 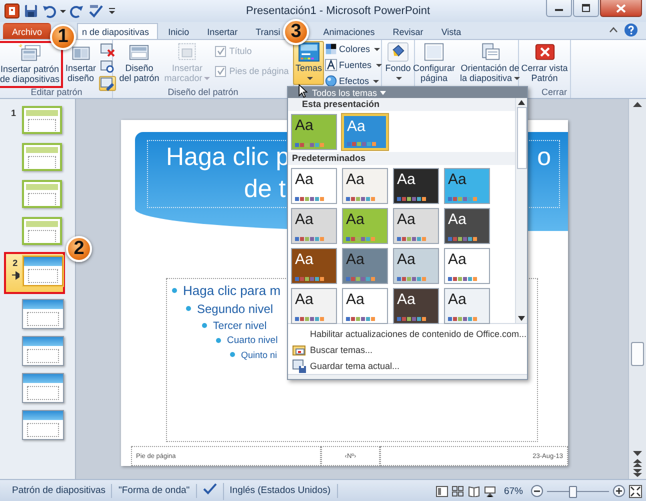 I want to click on scroll-up-icon, so click(x=637, y=104).